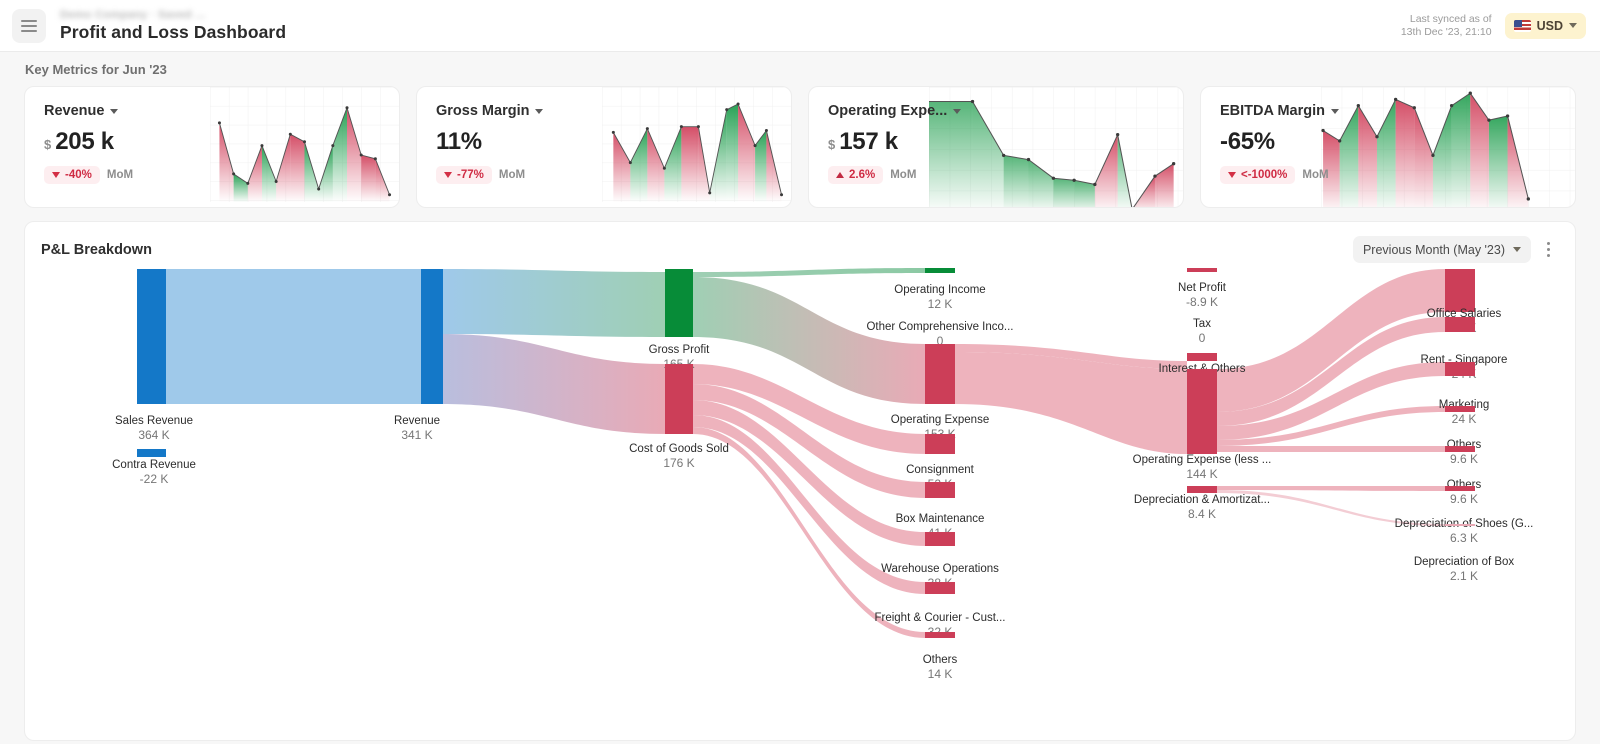  Describe the element at coordinates (153, 435) in the screenshot. I see `sankey-node-value: 364 K` at that location.